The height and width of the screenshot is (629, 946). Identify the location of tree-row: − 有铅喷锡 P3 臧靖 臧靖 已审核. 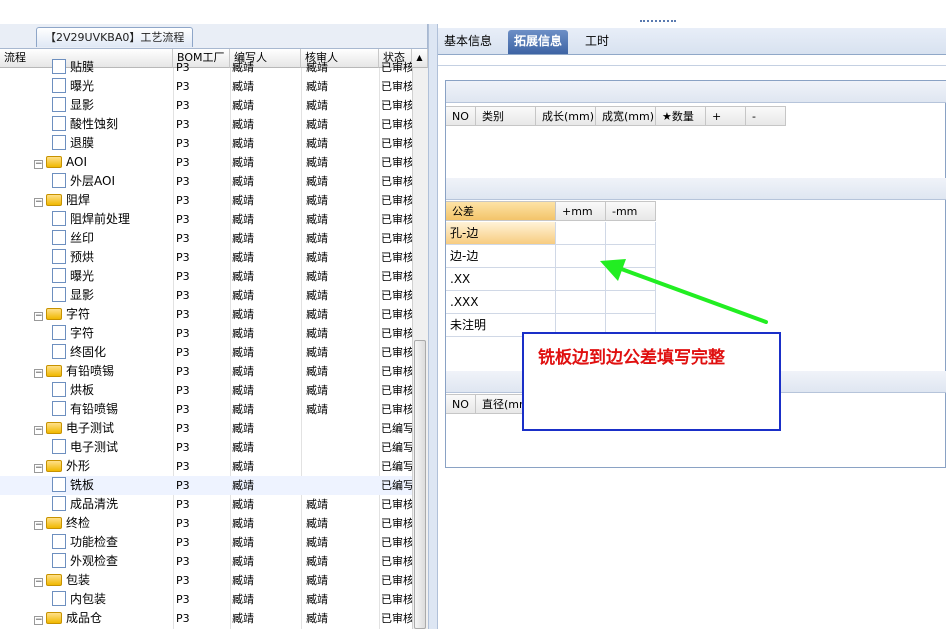
(206, 371).